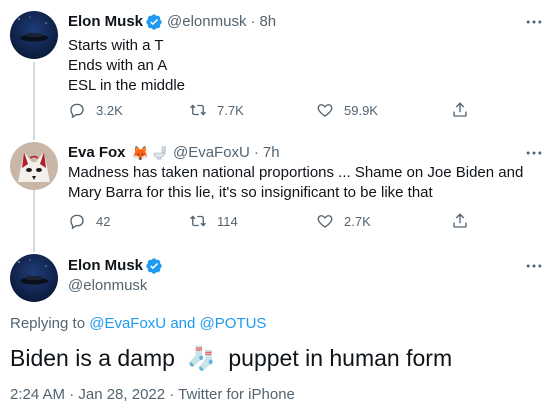 The width and height of the screenshot is (554, 420). What do you see at coordinates (211, 153) in the screenshot?
I see `handle: @EvaFoxU` at bounding box center [211, 153].